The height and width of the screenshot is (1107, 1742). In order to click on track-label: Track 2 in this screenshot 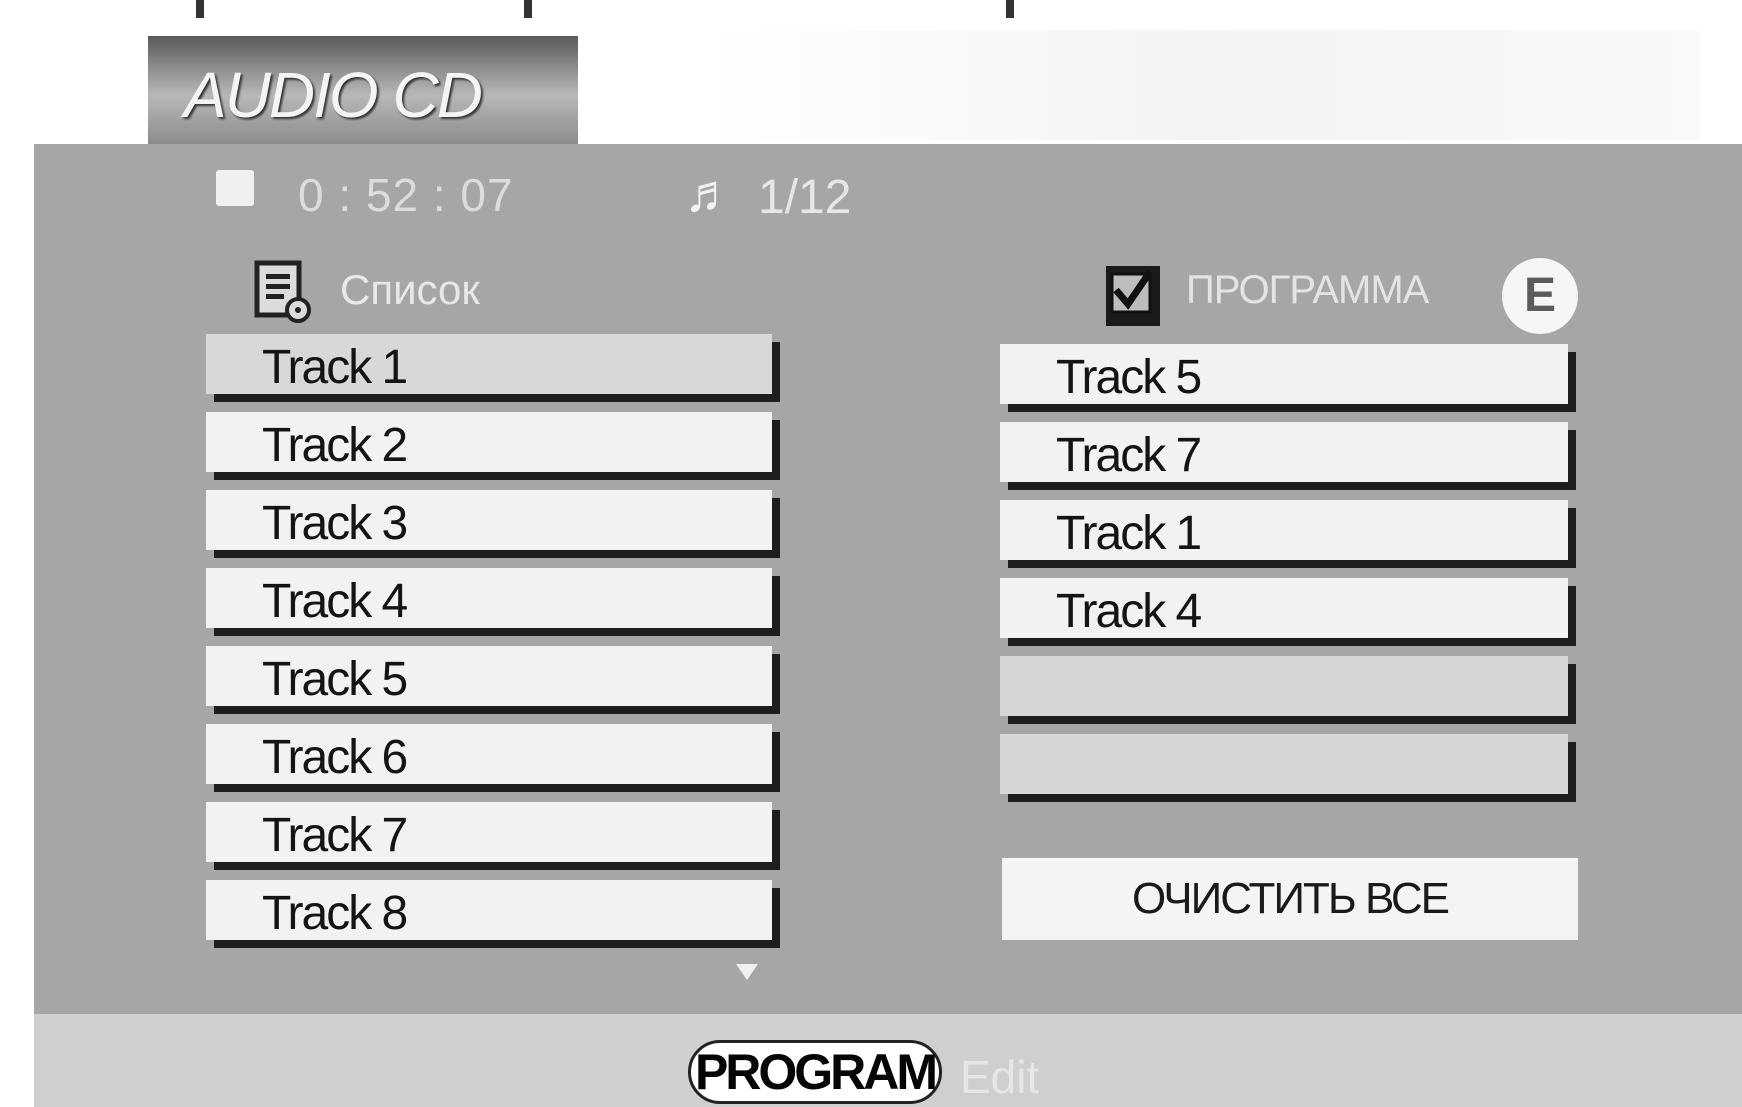, I will do `click(335, 445)`.